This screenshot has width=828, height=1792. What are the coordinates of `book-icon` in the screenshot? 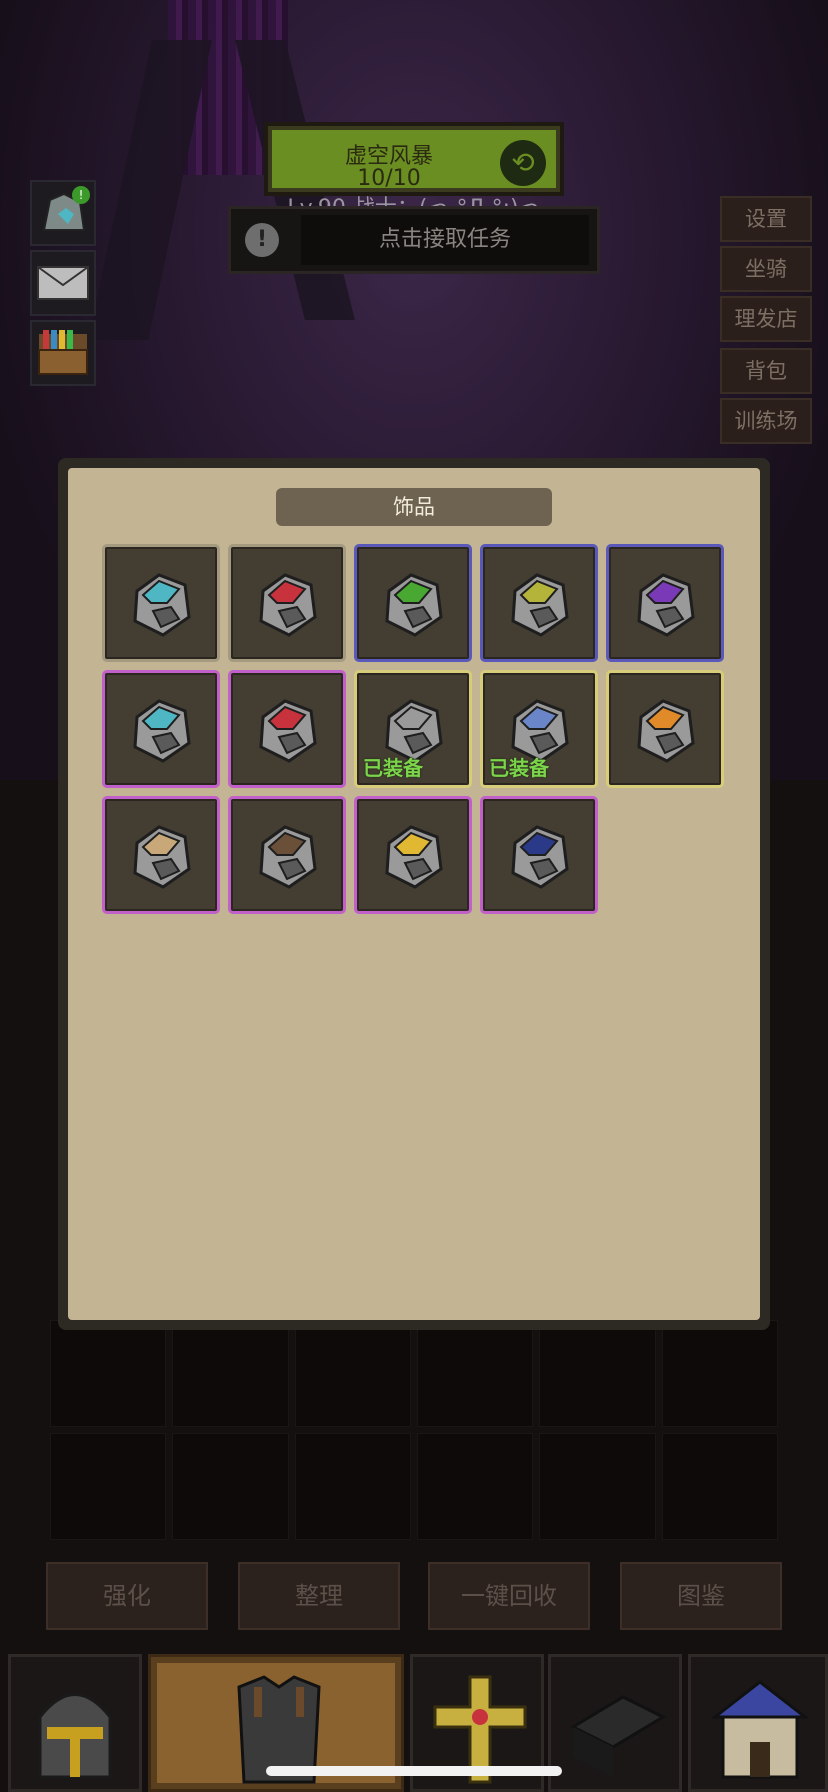 It's located at (618, 1736).